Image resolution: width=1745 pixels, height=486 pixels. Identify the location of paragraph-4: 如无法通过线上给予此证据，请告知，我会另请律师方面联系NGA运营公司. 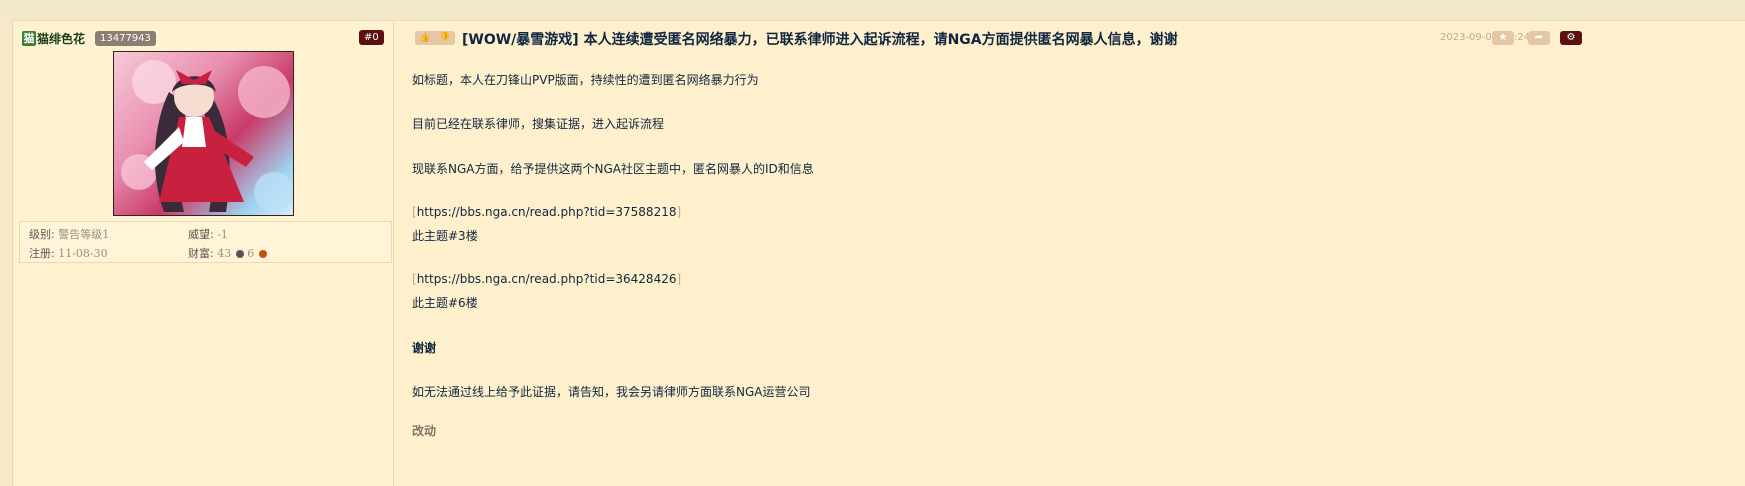
(611, 392).